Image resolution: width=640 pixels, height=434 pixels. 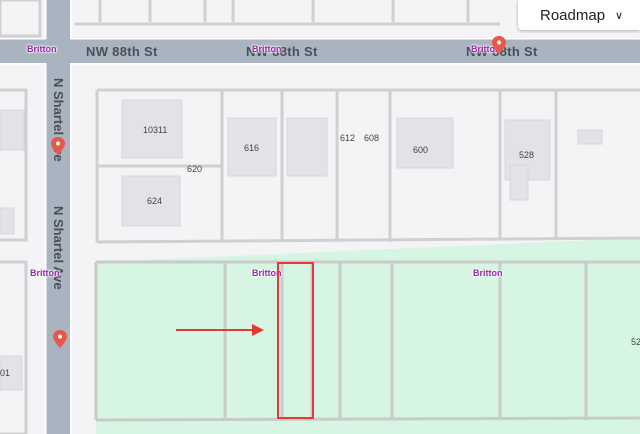 What do you see at coordinates (573, 15) in the screenshot?
I see `map-type-label: Roadmap` at bounding box center [573, 15].